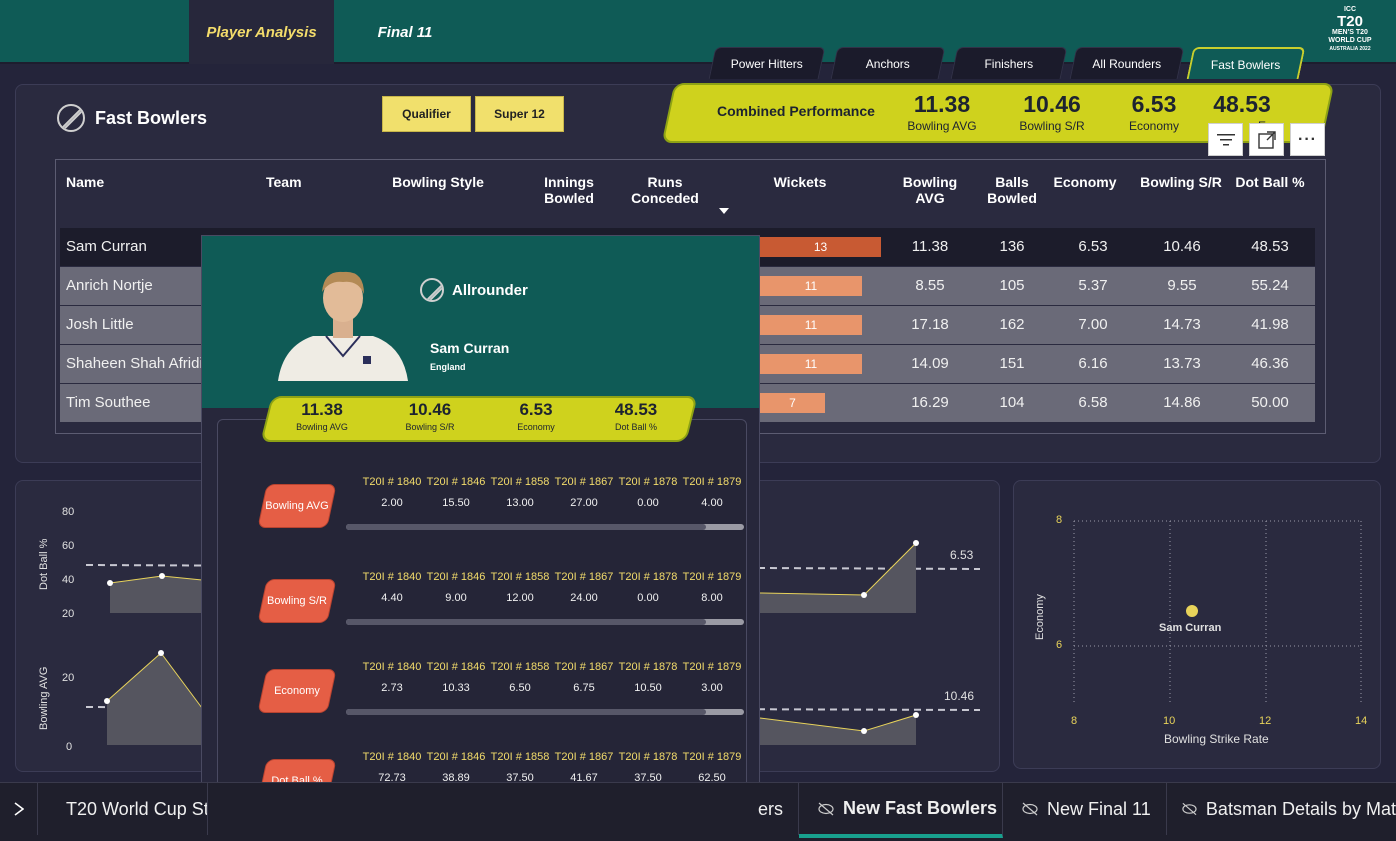 The image size is (1396, 841). I want to click on tooltip-player-country: England, so click(448, 367).